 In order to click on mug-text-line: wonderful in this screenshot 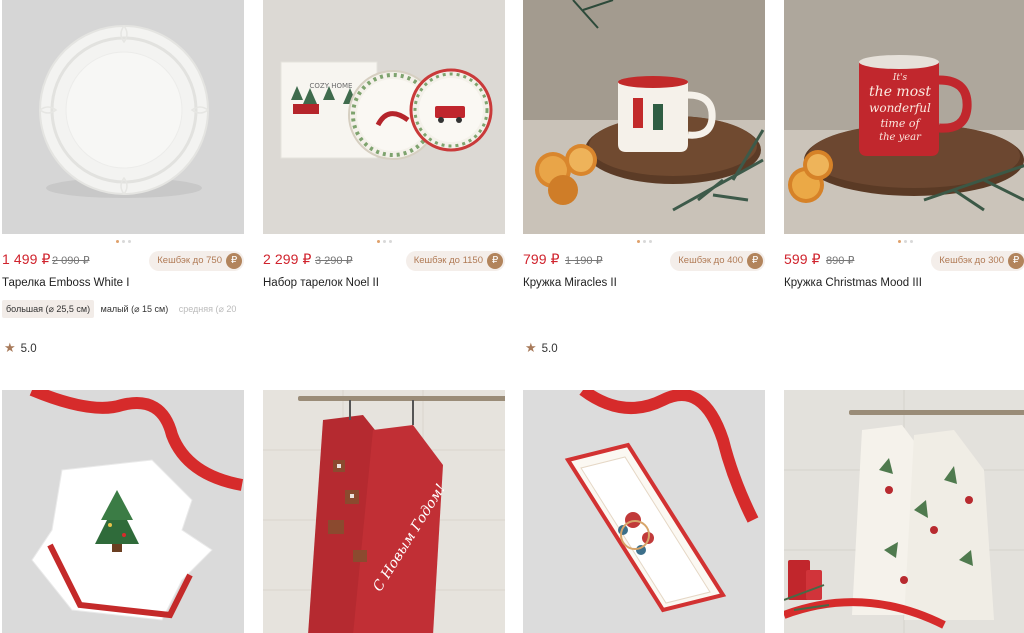, I will do `click(900, 108)`.